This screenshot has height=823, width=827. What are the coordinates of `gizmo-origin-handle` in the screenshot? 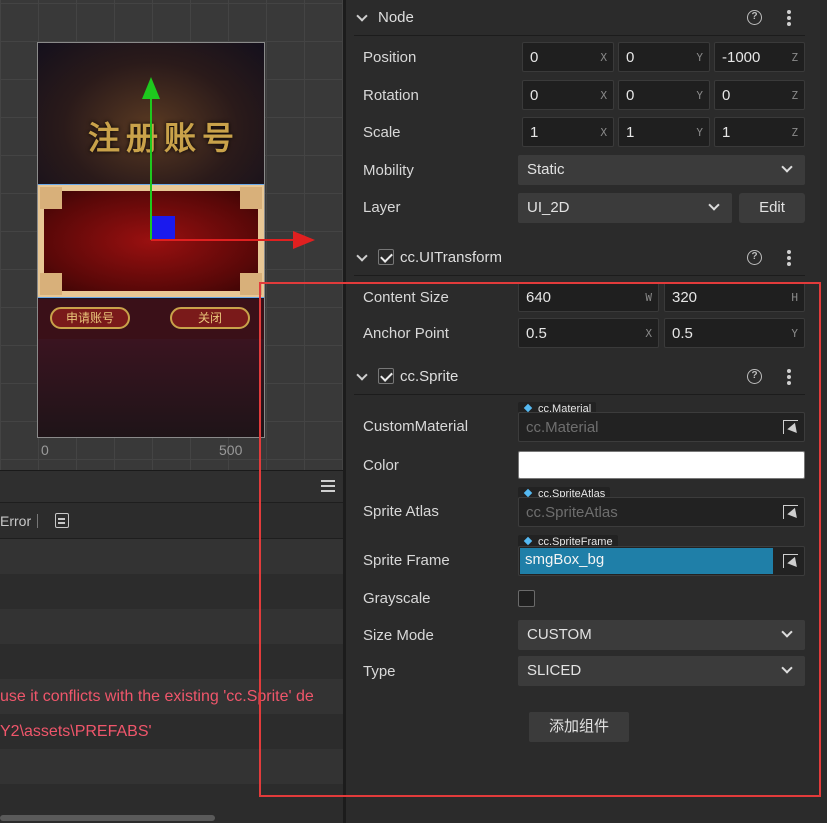 It's located at (163, 227).